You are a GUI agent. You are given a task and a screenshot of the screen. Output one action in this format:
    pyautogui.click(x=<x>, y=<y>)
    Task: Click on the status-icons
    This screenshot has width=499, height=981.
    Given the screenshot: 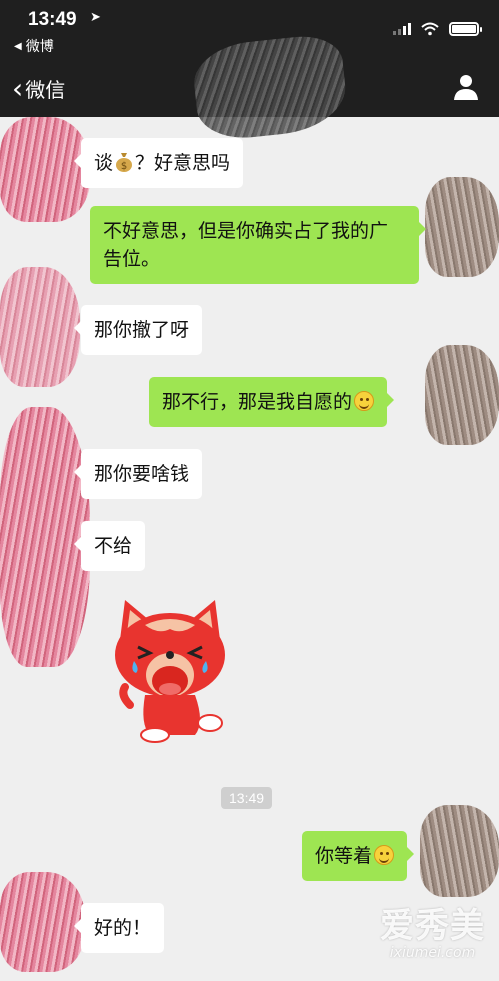 What is the action you would take?
    pyautogui.click(x=437, y=29)
    